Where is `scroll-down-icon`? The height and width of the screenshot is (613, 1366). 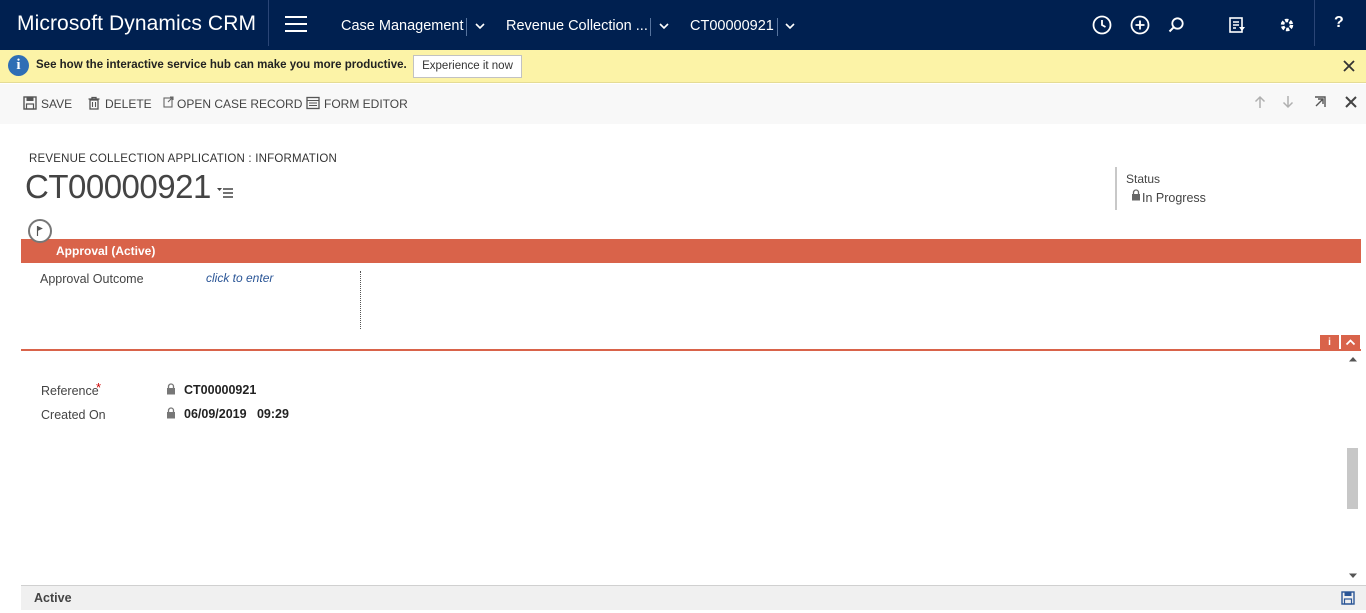
scroll-down-icon is located at coordinates (1353, 576).